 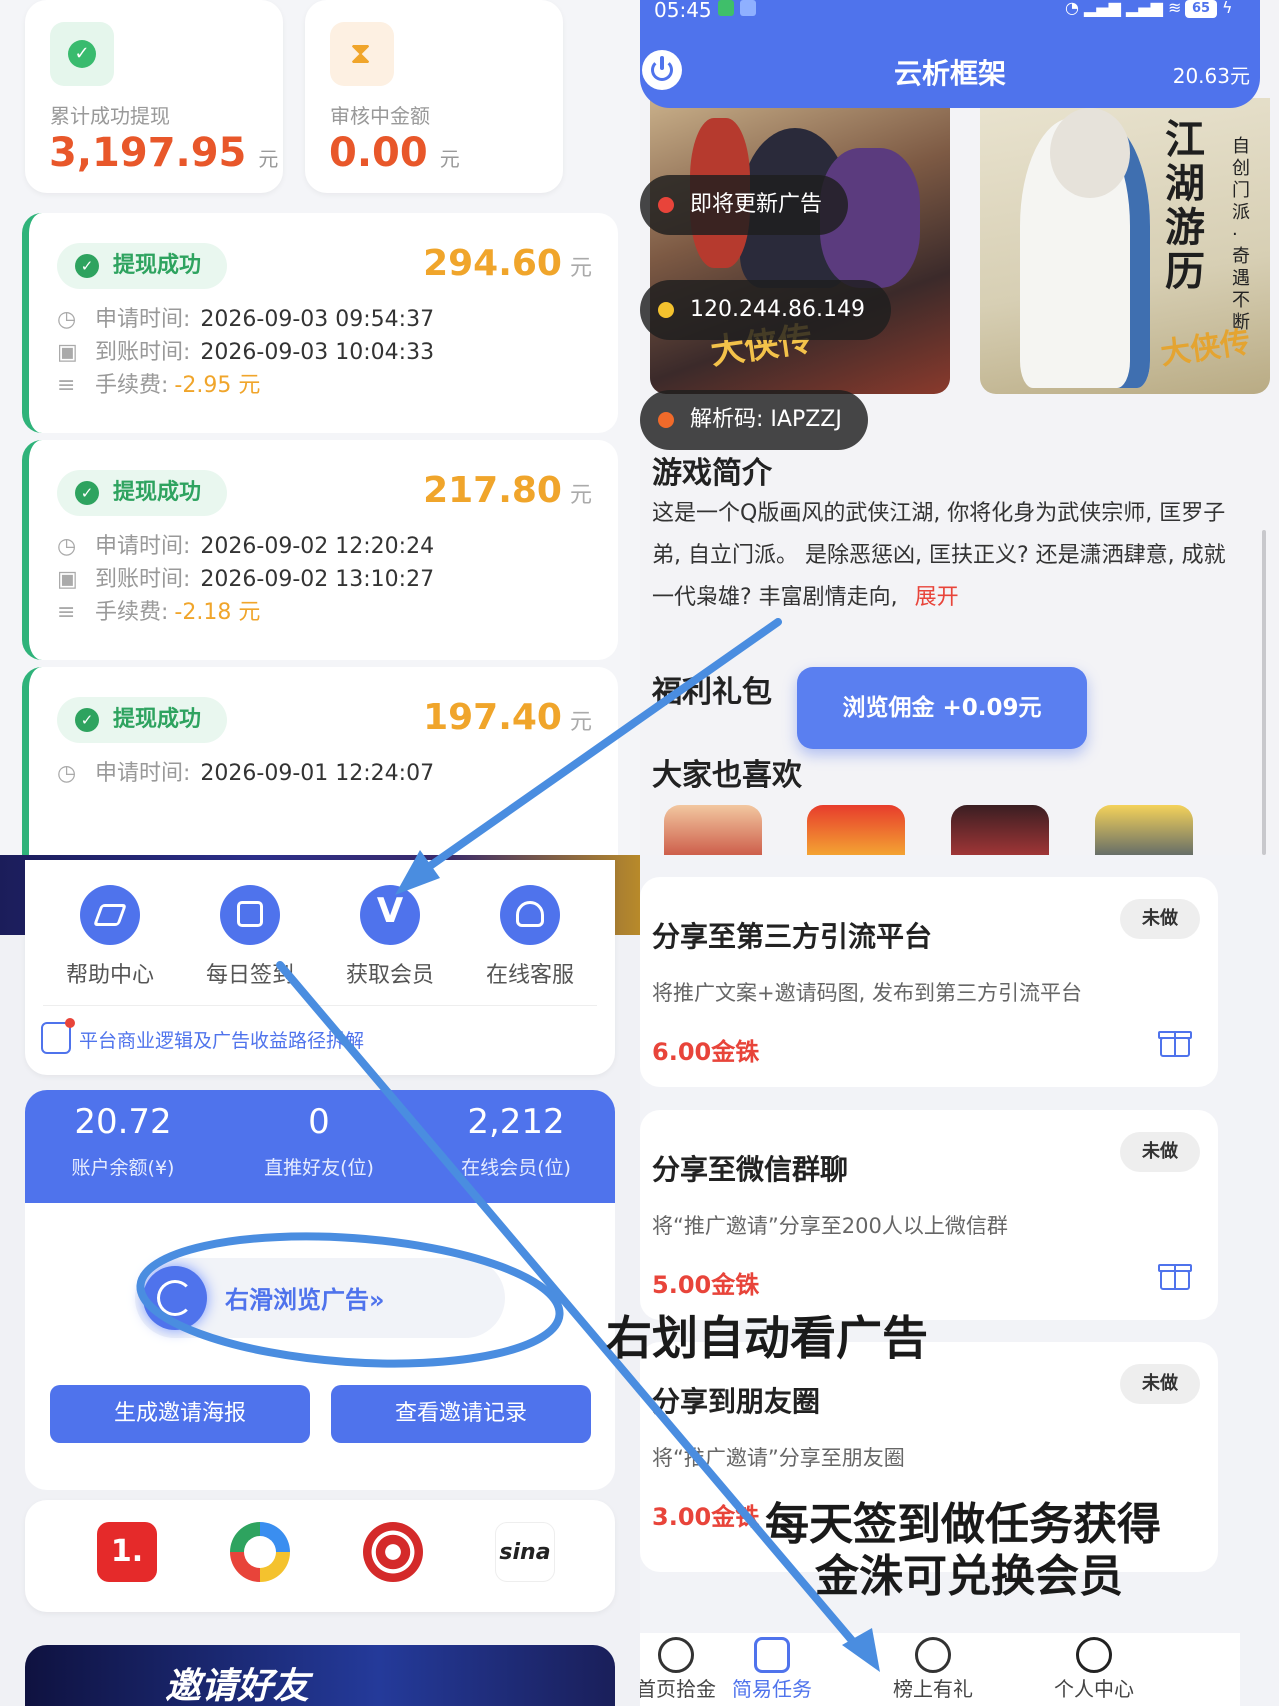 I want to click on annotation-tasks-line2: 金洙可兑换会员, so click(x=969, y=1576).